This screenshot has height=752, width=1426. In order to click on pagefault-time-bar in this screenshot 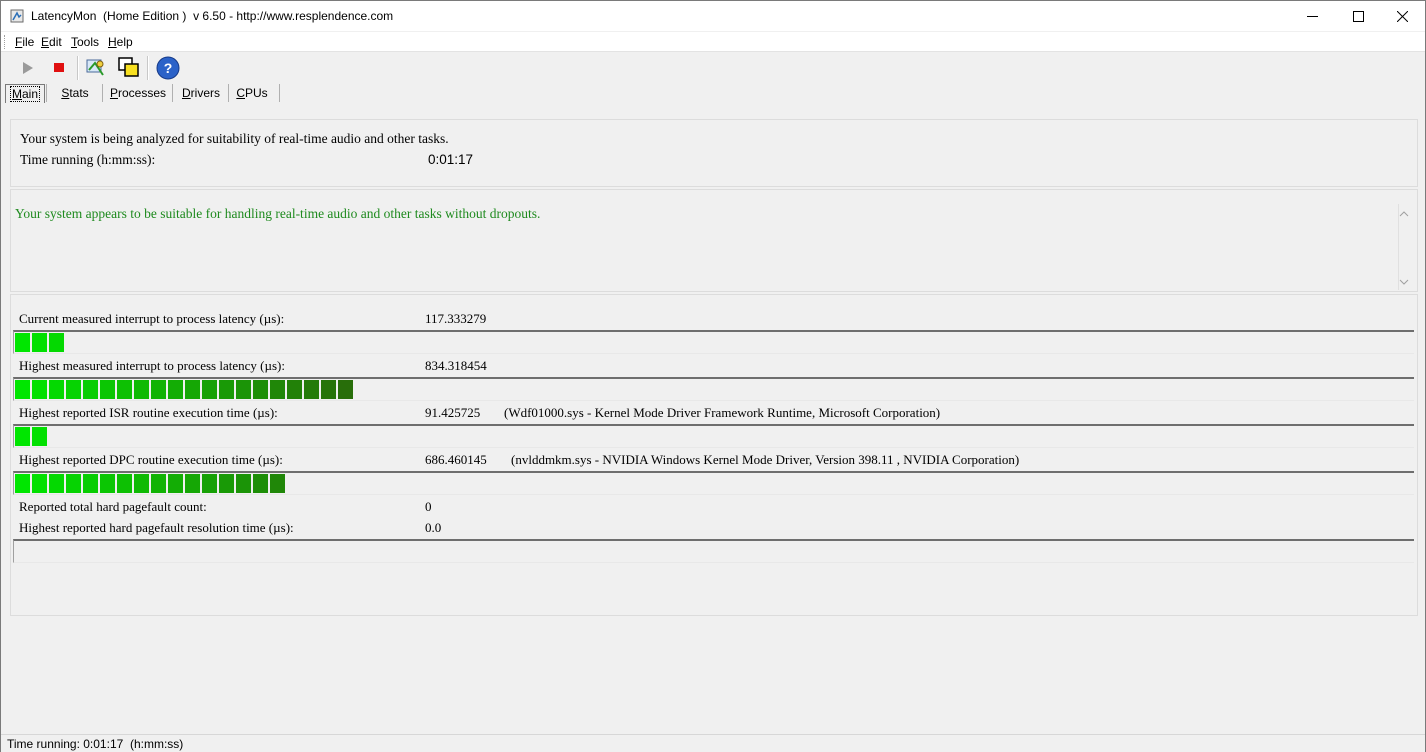, I will do `click(713, 551)`.